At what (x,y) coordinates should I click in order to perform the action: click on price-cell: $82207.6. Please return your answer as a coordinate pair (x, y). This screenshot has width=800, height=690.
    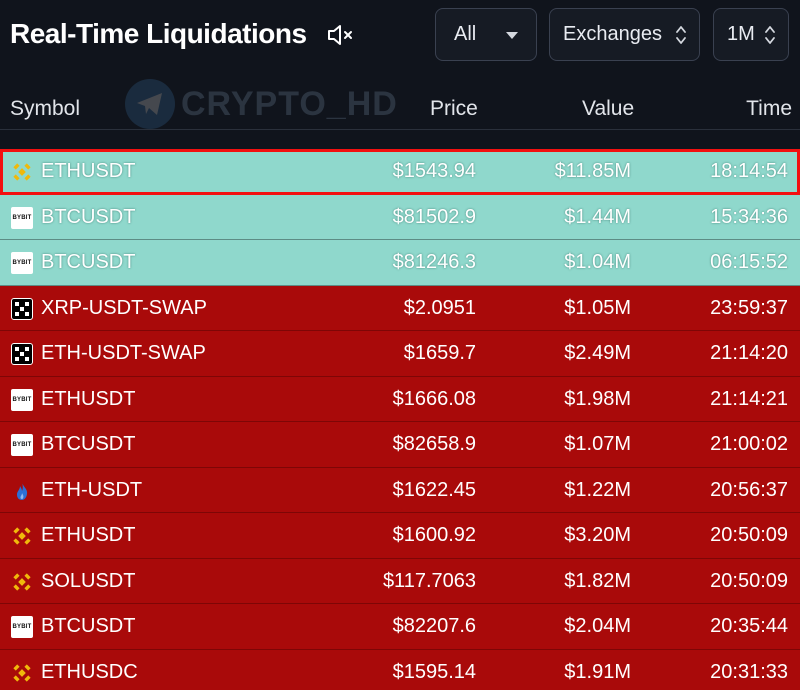
    Looking at the image, I should click on (434, 626).